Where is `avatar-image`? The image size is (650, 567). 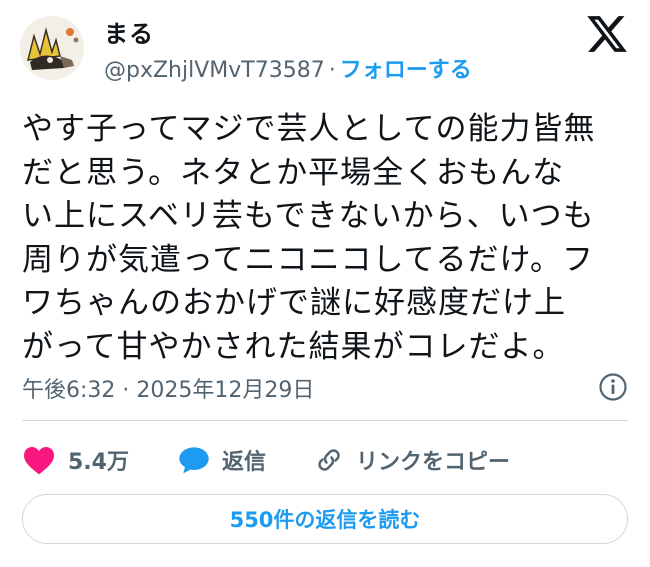
avatar-image is located at coordinates (52, 48).